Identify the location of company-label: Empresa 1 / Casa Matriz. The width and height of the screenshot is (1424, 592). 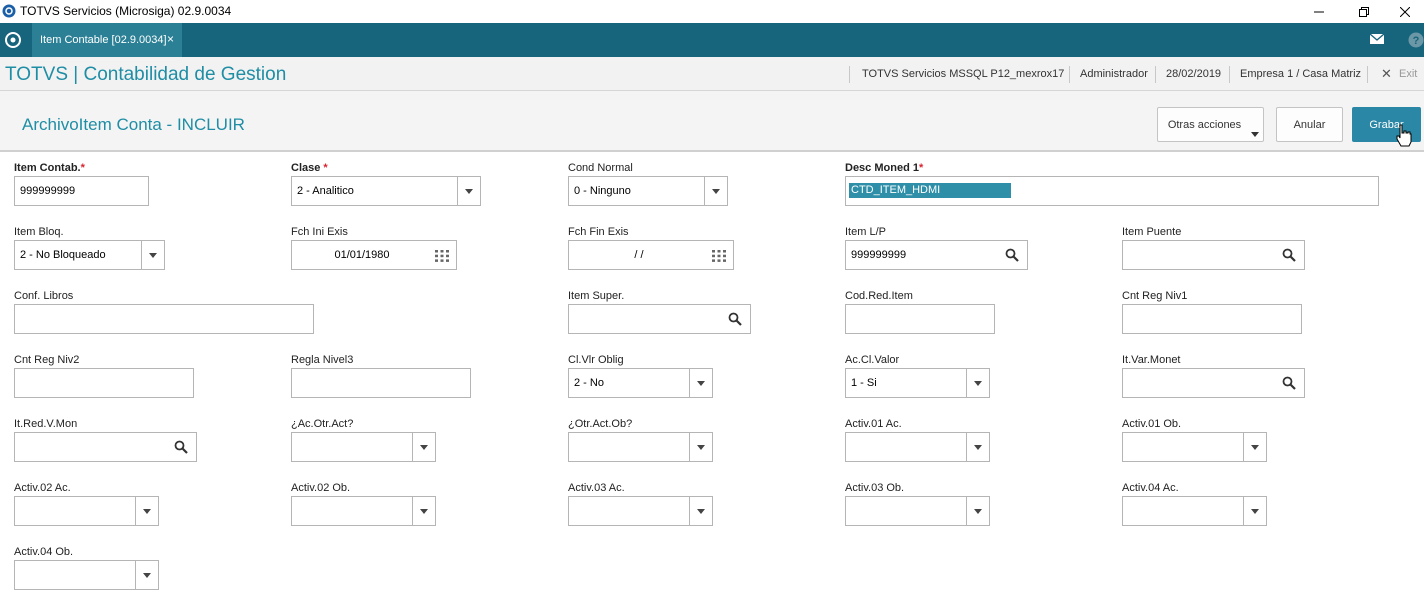
(1301, 74).